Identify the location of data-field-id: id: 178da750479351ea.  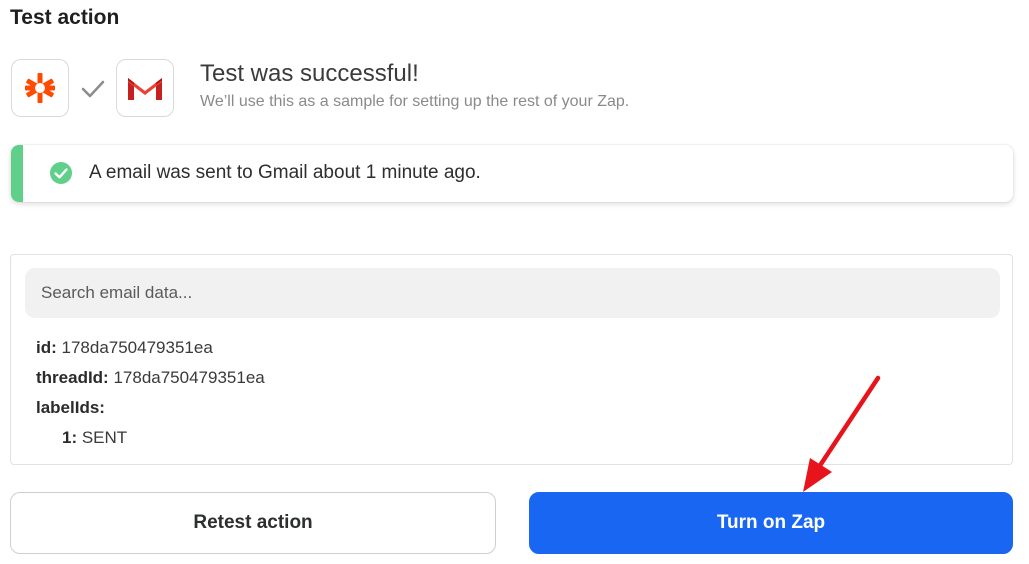
(124, 348).